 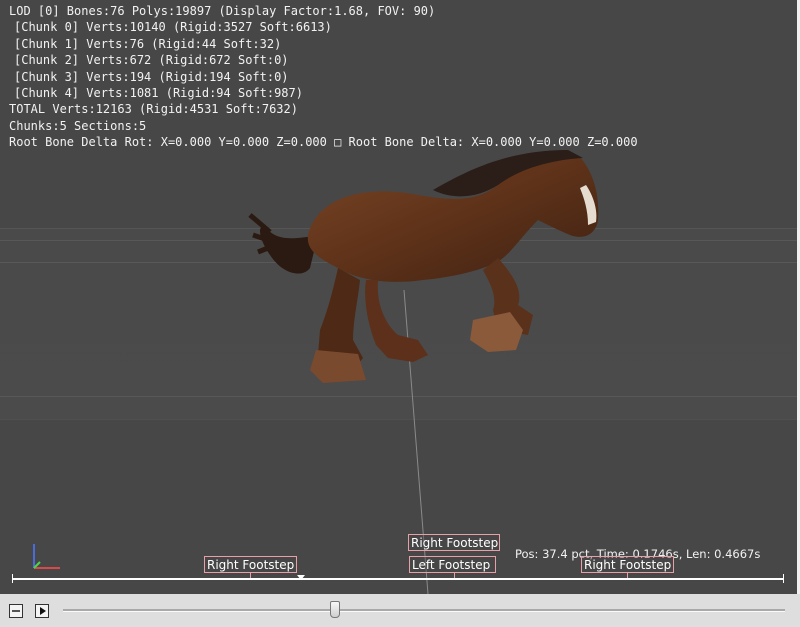 I want to click on axis-gizmo-icon, so click(x=46, y=556).